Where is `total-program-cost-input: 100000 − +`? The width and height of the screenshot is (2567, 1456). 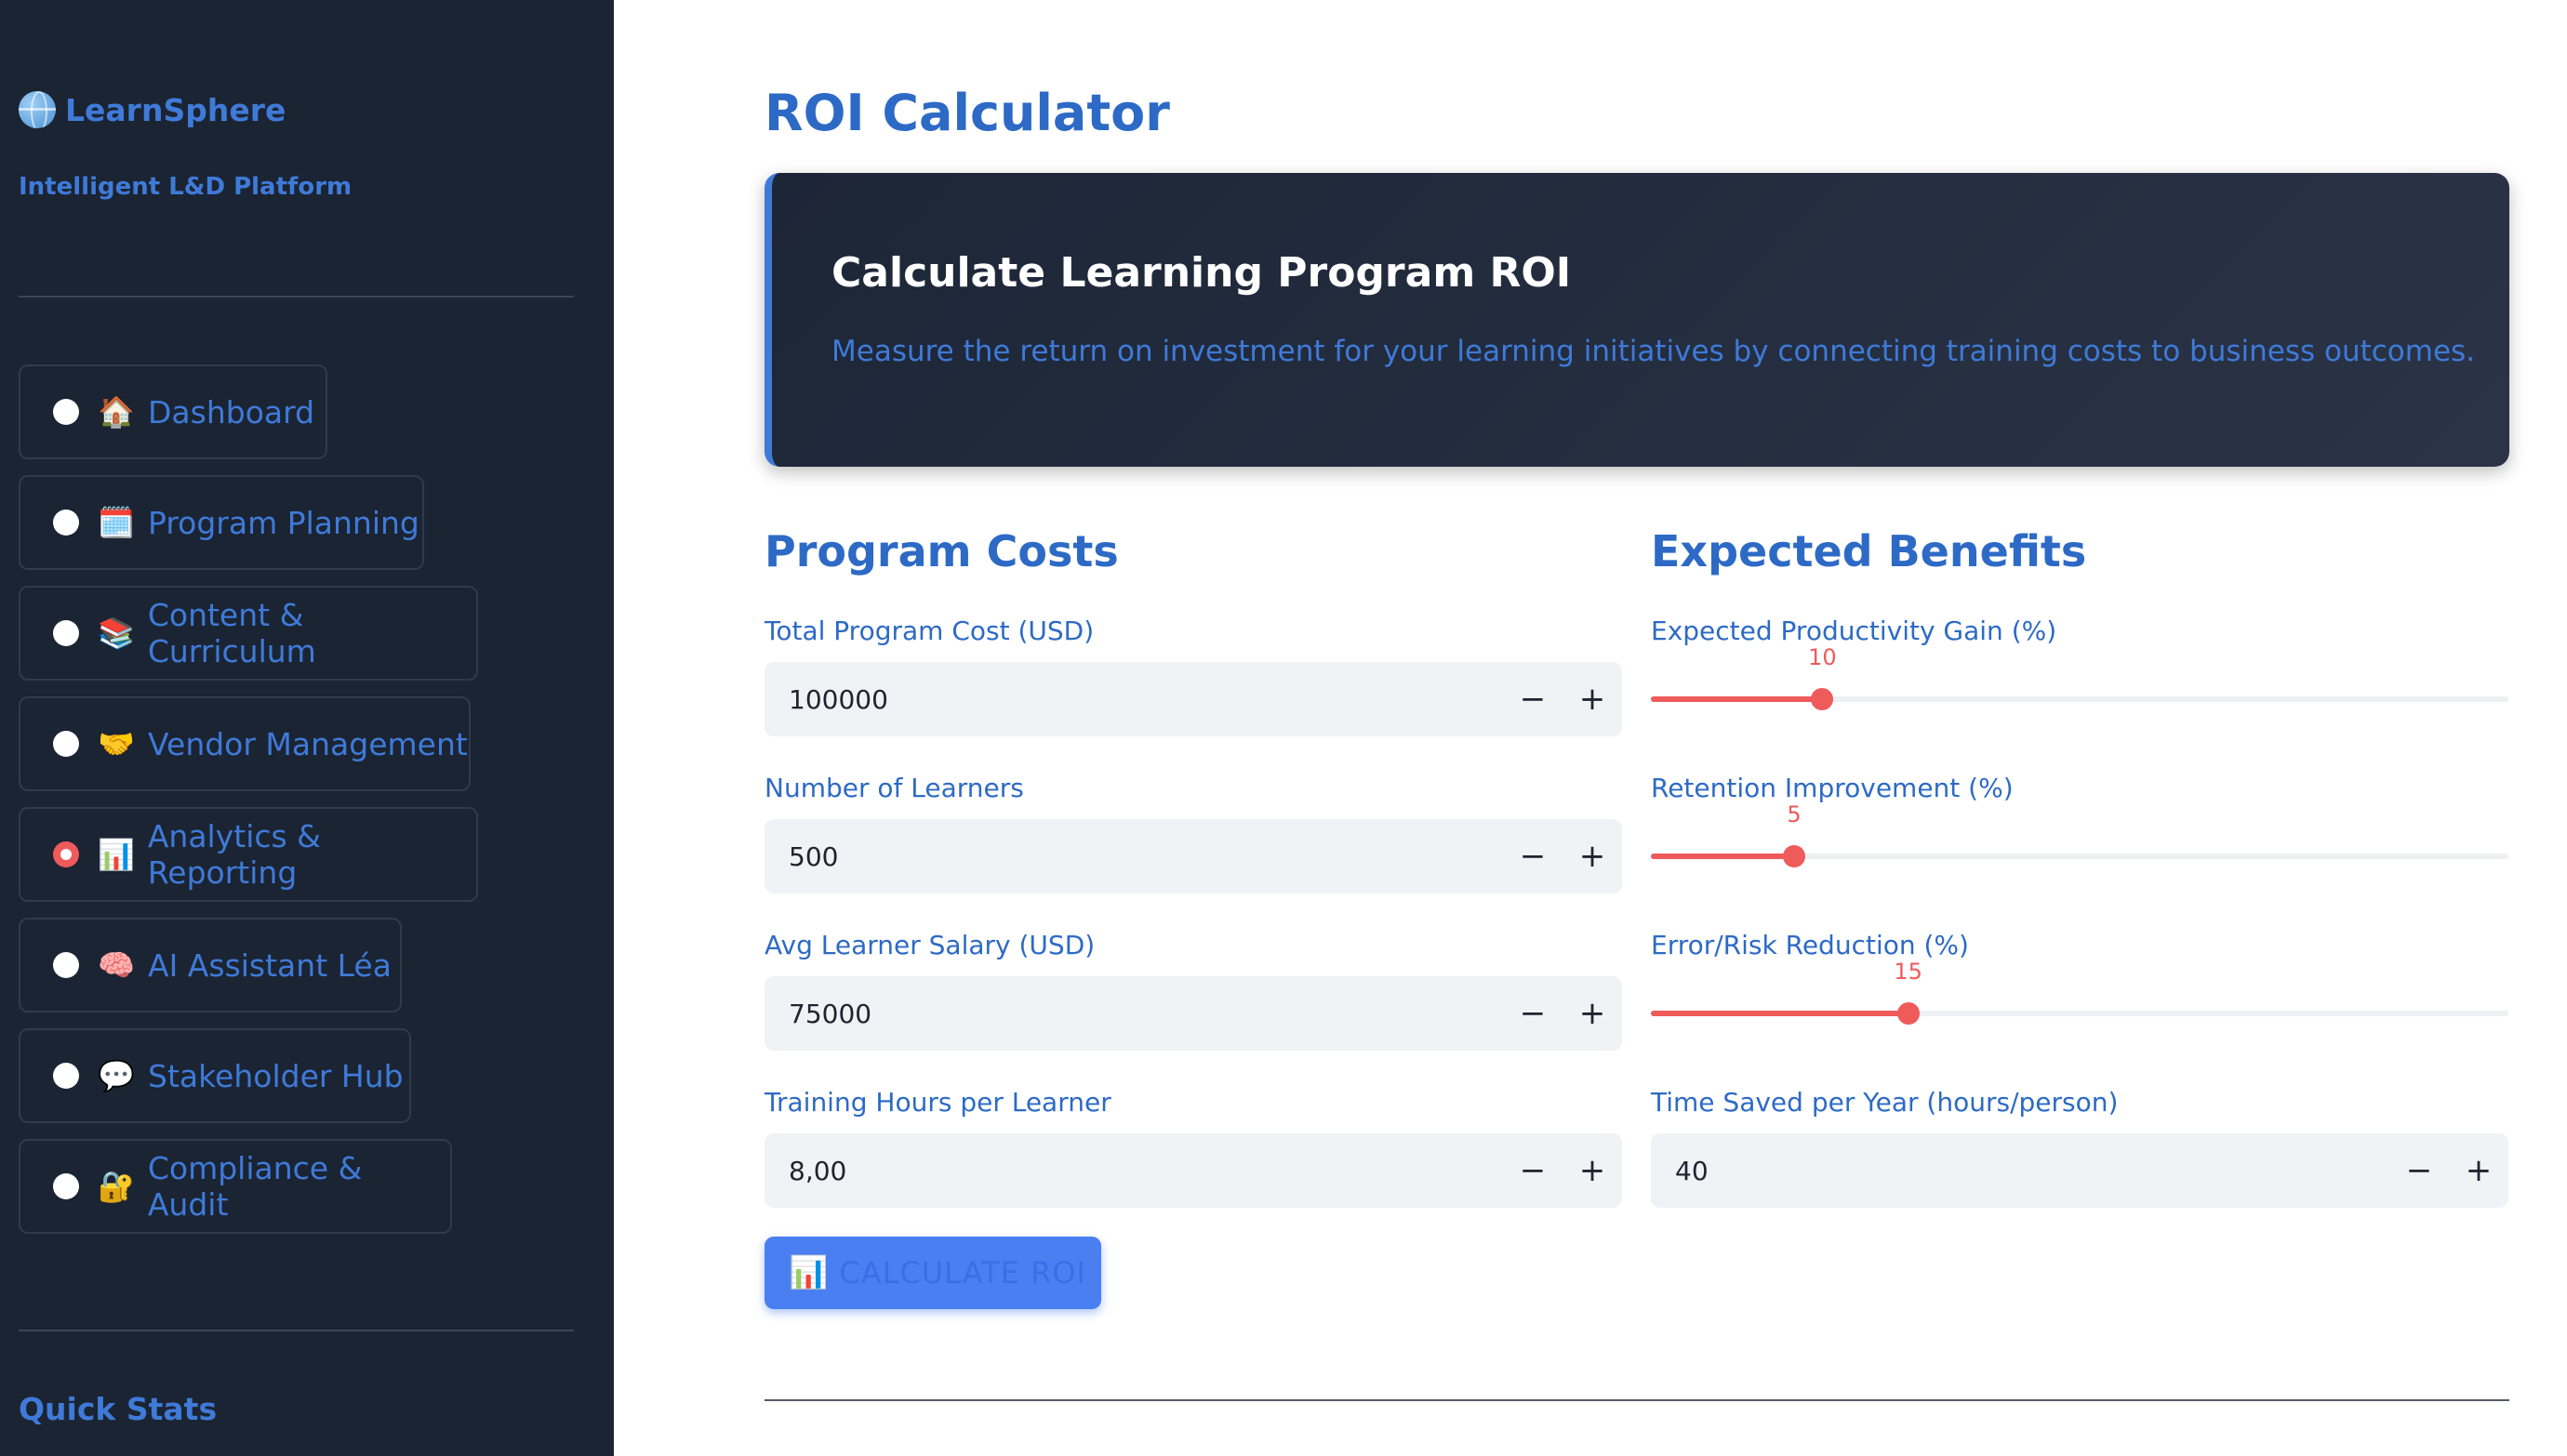 total-program-cost-input: 100000 − + is located at coordinates (1193, 699).